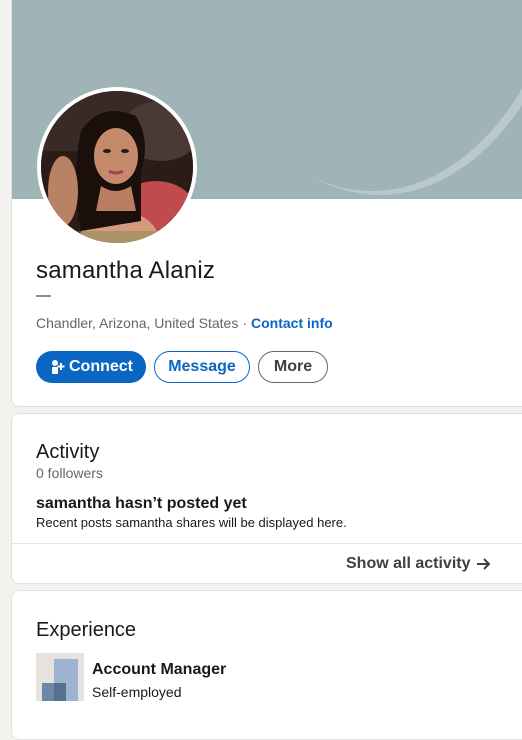 The width and height of the screenshot is (522, 740). I want to click on message-label: Message, so click(202, 366).